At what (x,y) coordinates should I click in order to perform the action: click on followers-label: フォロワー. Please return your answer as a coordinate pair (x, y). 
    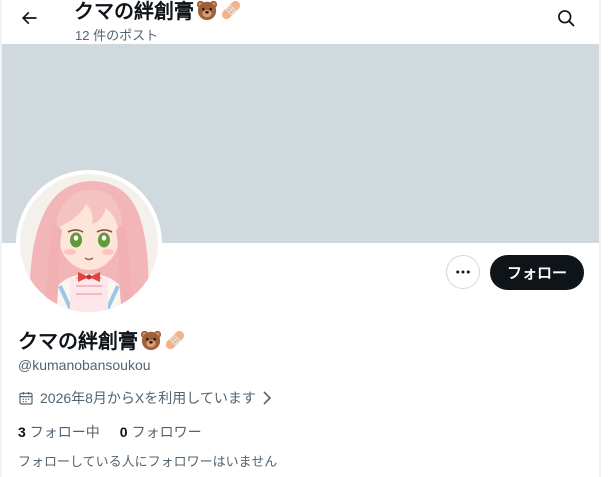
    Looking at the image, I should click on (166, 432).